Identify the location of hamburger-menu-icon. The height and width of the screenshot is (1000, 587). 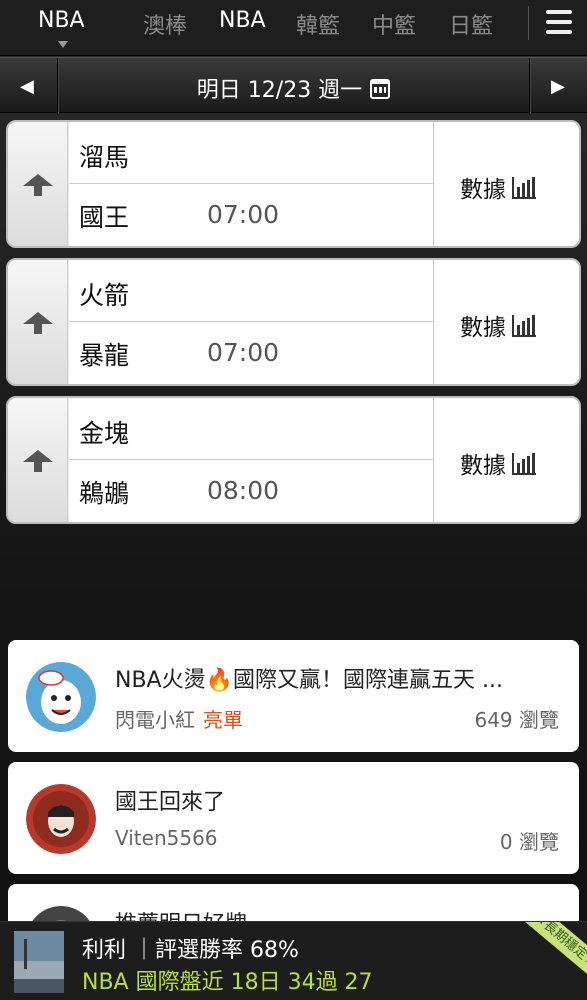
(559, 22).